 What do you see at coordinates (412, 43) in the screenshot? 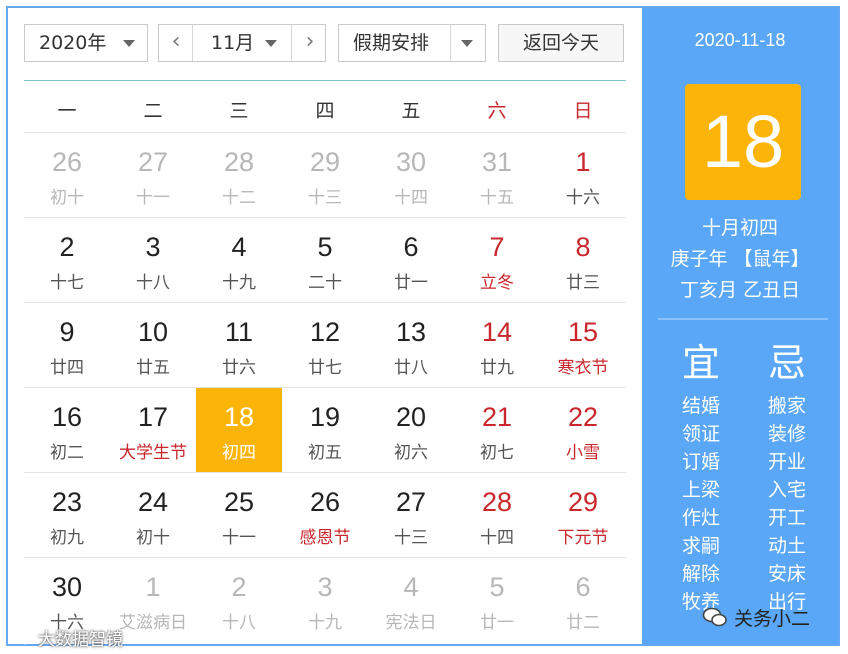
I see `holiday-select: 假期安排` at bounding box center [412, 43].